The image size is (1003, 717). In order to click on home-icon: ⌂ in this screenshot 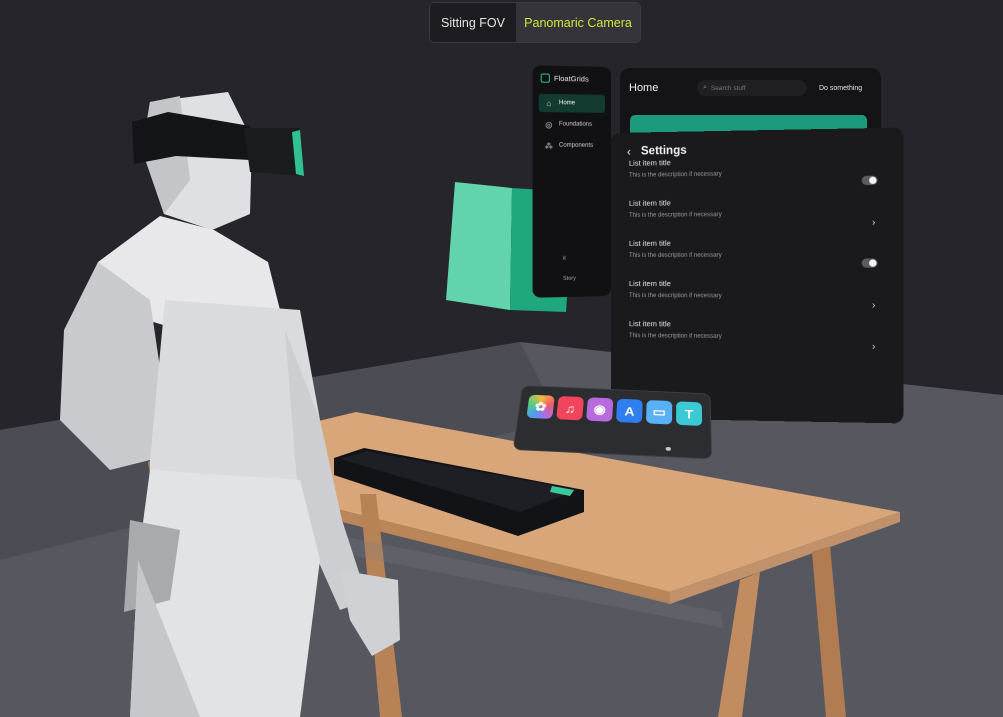, I will do `click(549, 103)`.